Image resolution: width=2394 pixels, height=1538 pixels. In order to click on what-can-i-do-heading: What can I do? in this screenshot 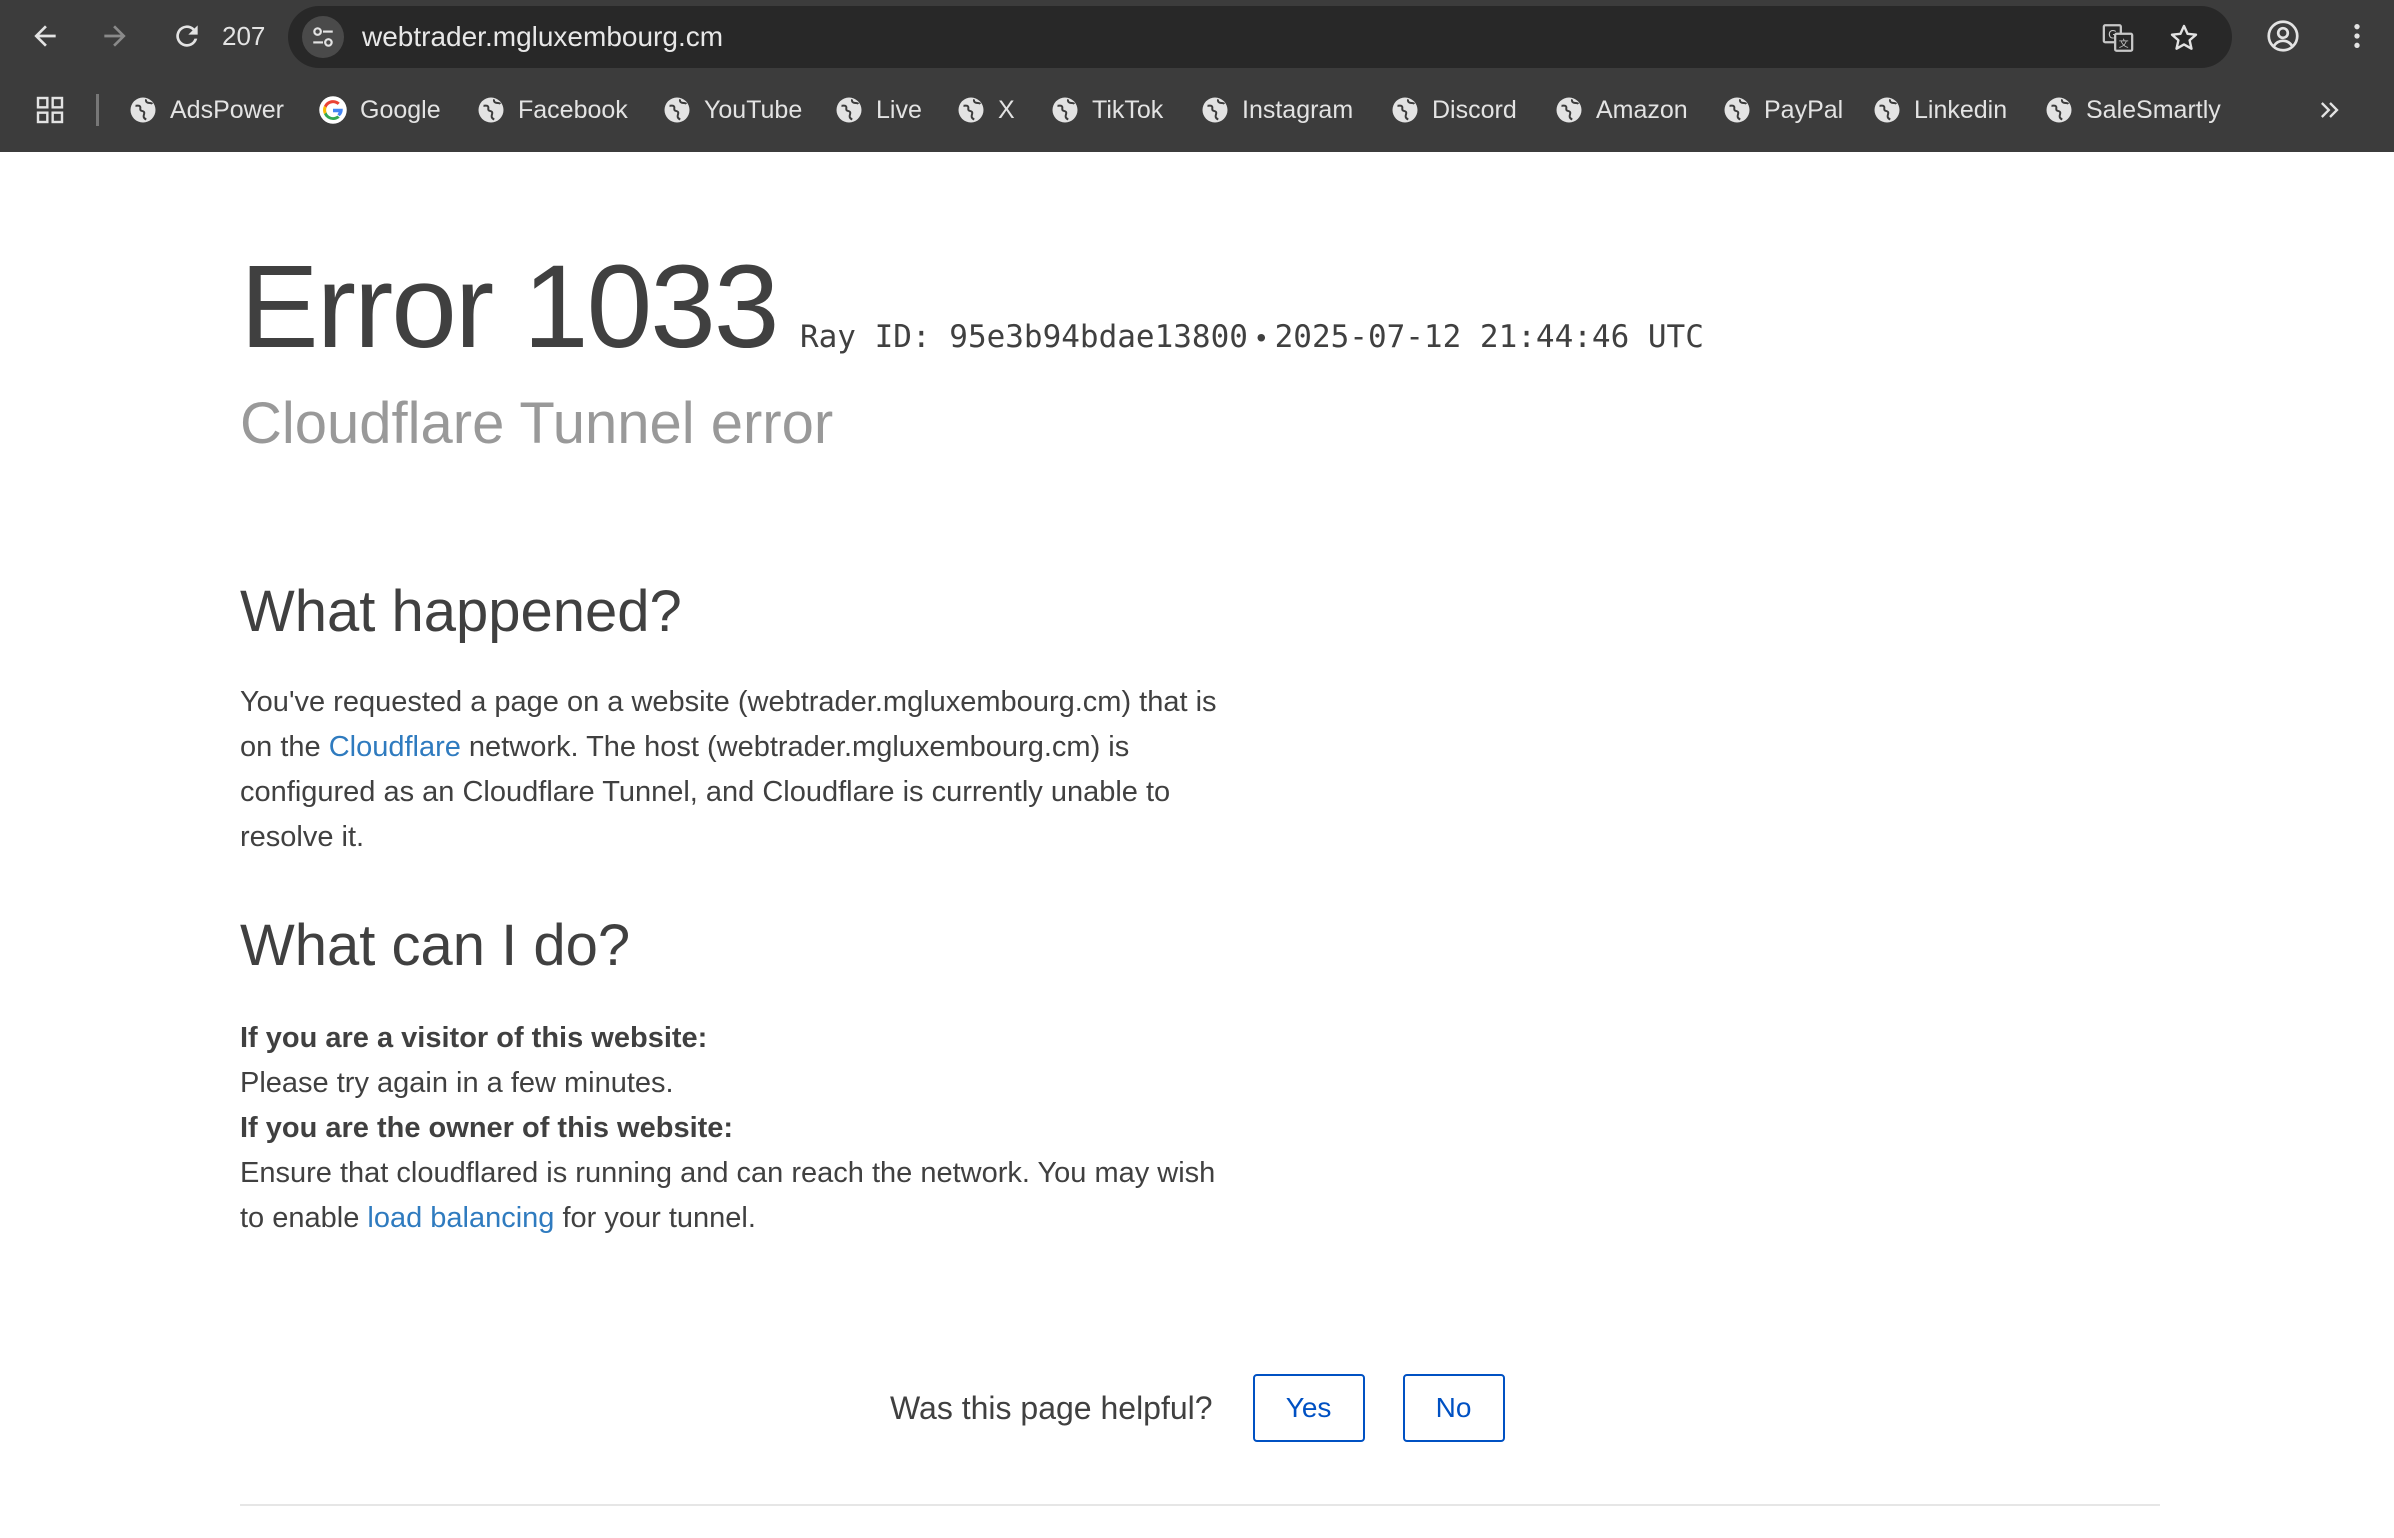, I will do `click(435, 945)`.